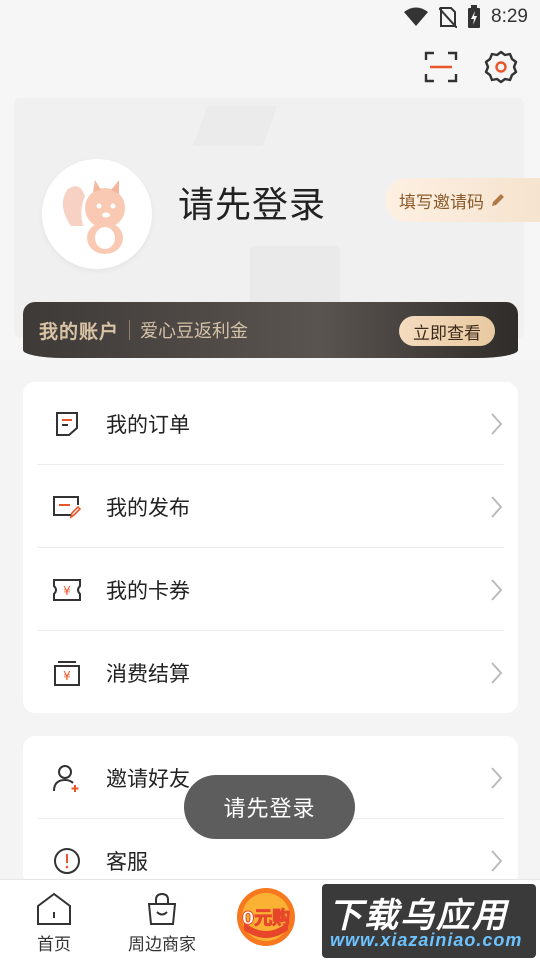 The width and height of the screenshot is (540, 960). What do you see at coordinates (235, 126) in the screenshot?
I see `header-background-shape` at bounding box center [235, 126].